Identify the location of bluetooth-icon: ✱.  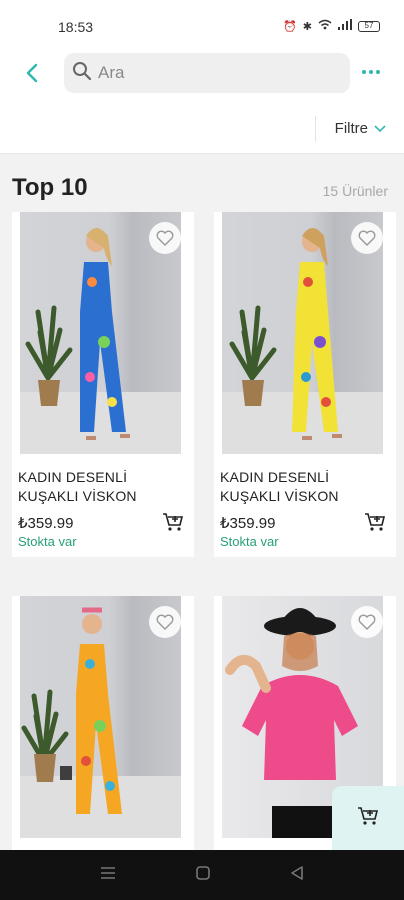
(307, 26).